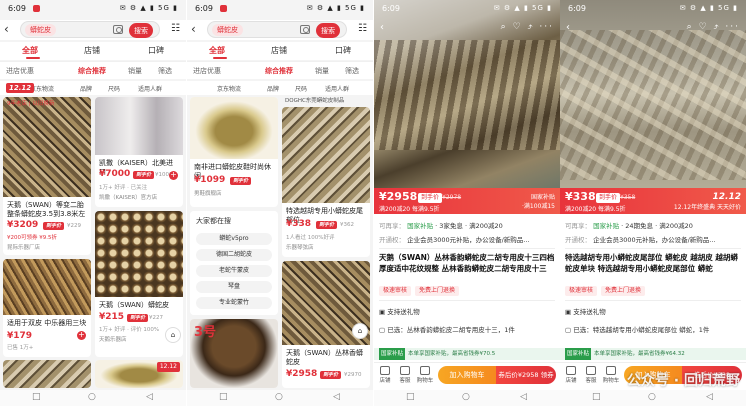 This screenshot has height=406, width=746. What do you see at coordinates (234, 303) in the screenshot?
I see `suggestion-item: 专业蛇蒙竹` at bounding box center [234, 303].